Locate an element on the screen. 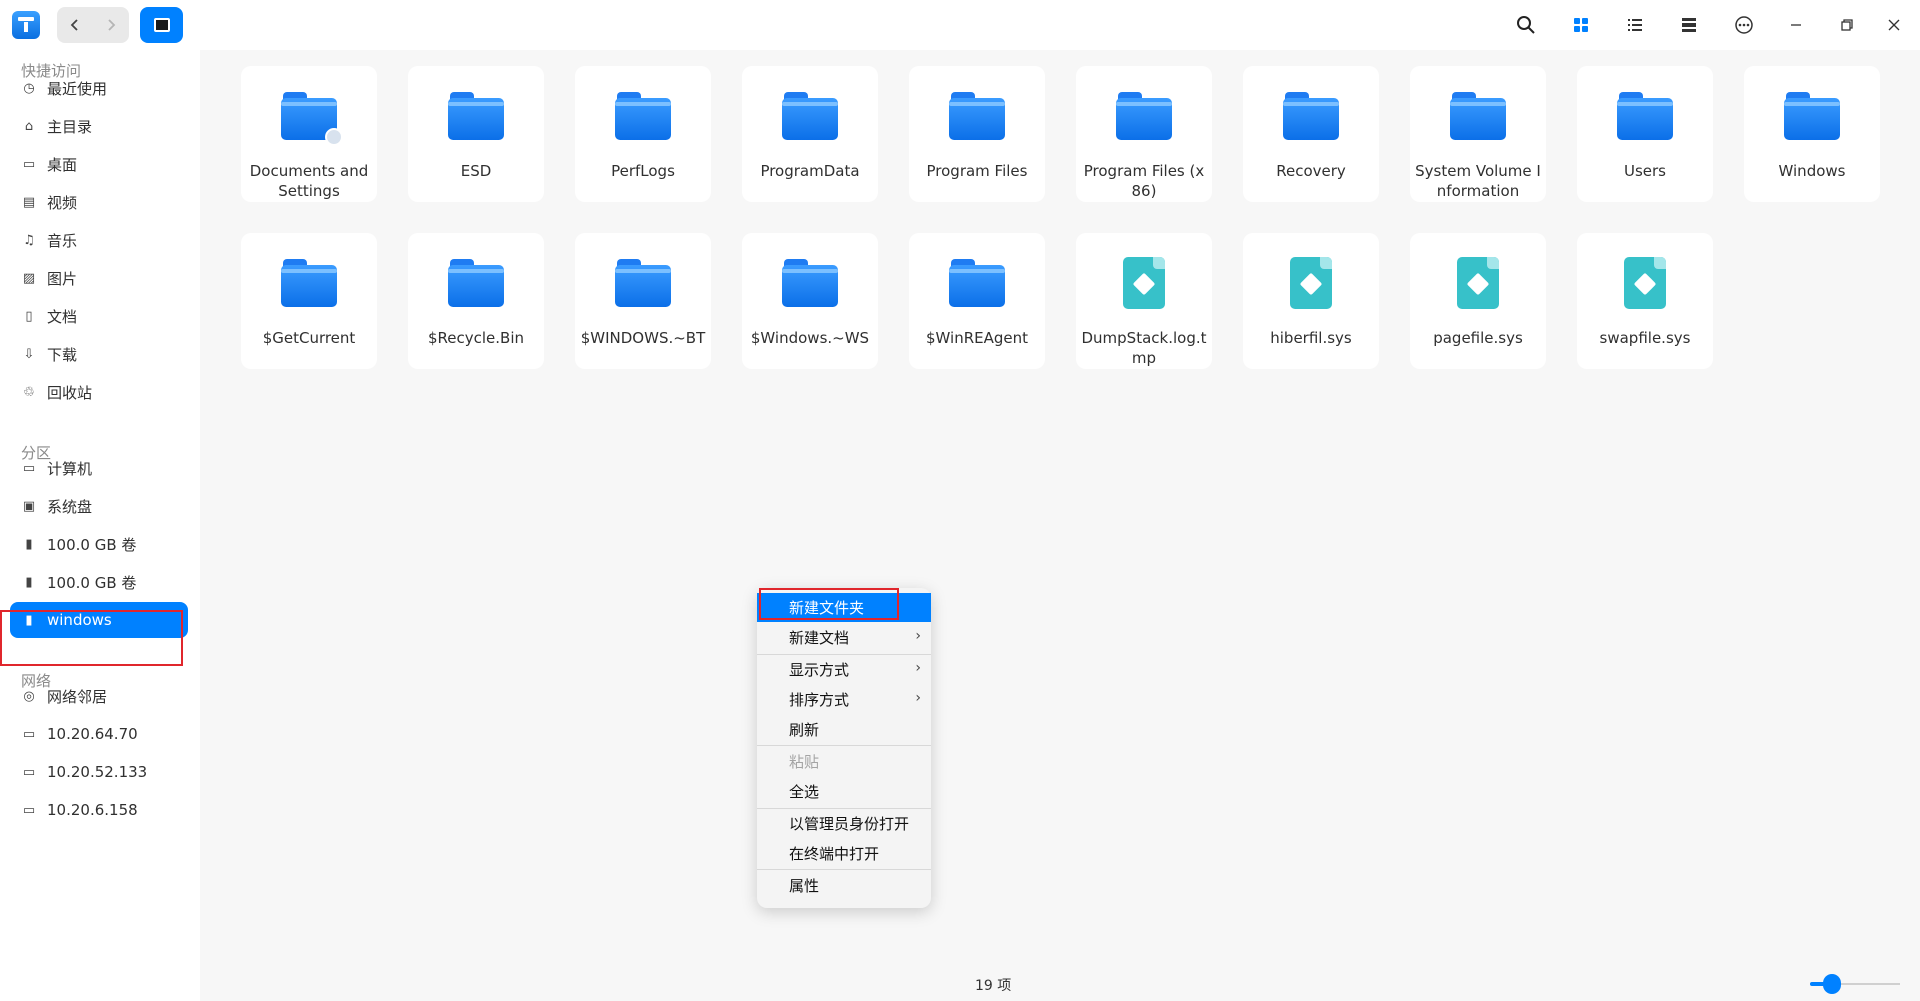 Image resolution: width=1920 pixels, height=1001 pixels. menu-item-new-document: 新建文档 › is located at coordinates (844, 637).